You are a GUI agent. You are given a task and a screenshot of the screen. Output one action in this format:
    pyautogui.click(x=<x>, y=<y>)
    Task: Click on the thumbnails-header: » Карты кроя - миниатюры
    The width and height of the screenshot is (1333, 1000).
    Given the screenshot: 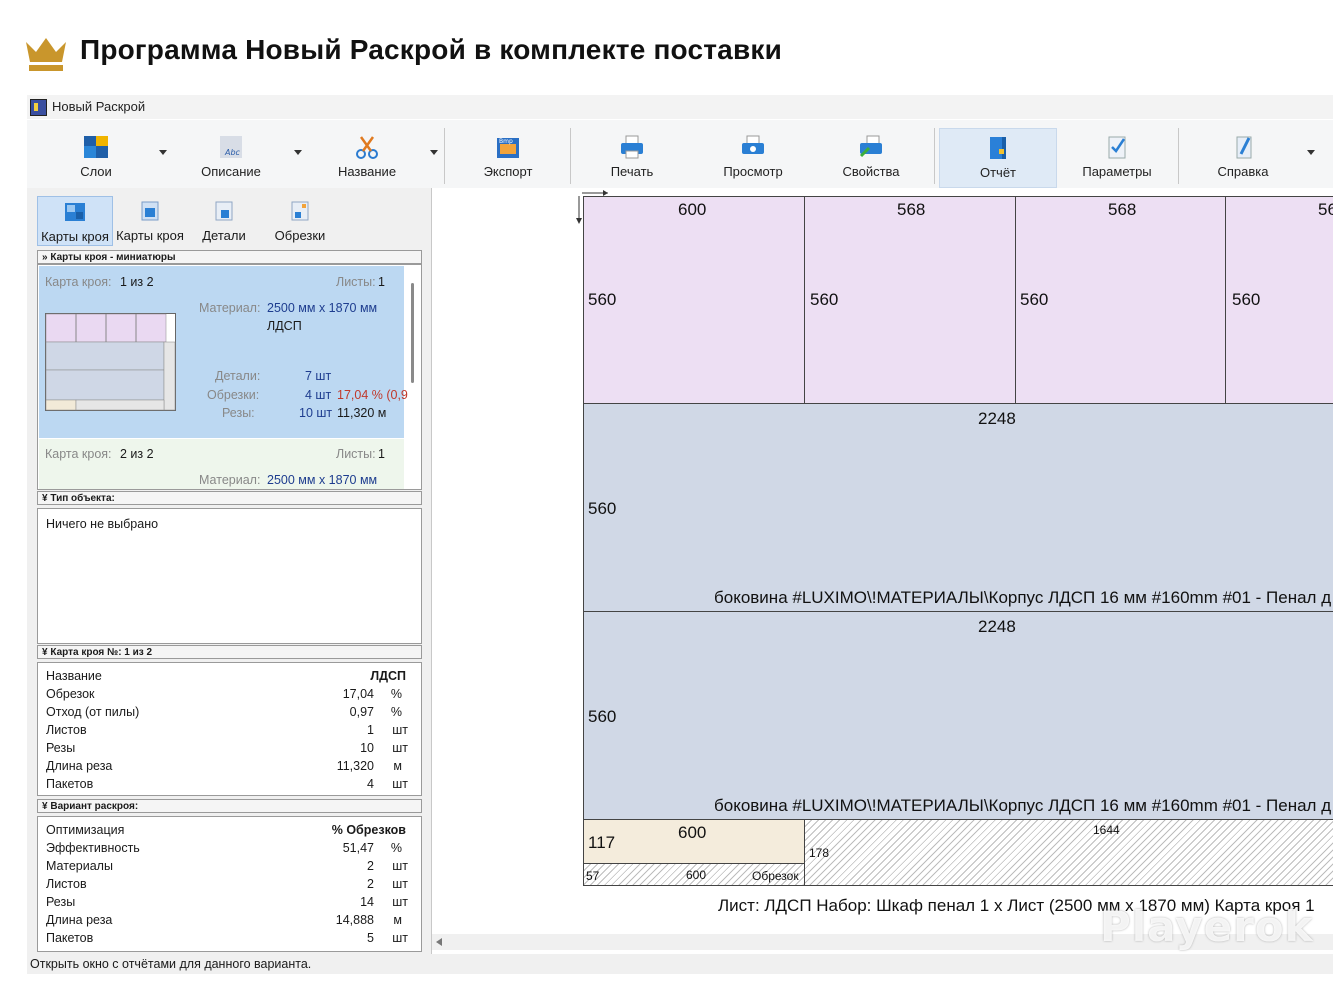 What is the action you would take?
    pyautogui.click(x=229, y=257)
    